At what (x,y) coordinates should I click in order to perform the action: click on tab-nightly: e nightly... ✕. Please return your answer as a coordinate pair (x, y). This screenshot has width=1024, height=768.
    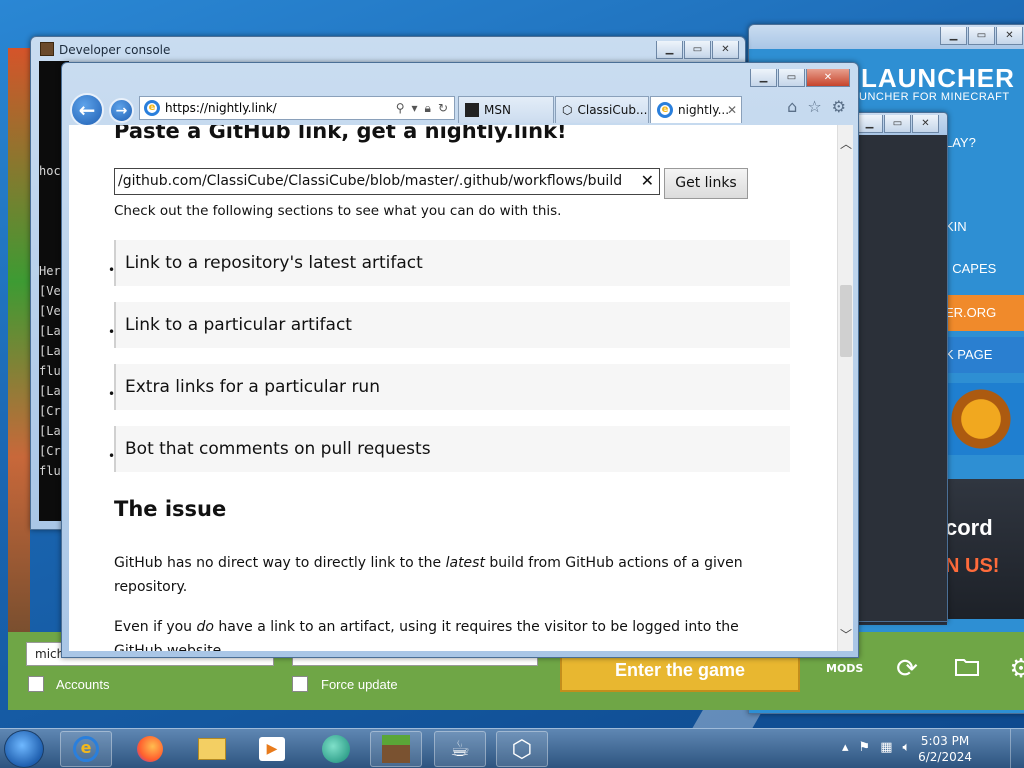
    Looking at the image, I should click on (696, 109).